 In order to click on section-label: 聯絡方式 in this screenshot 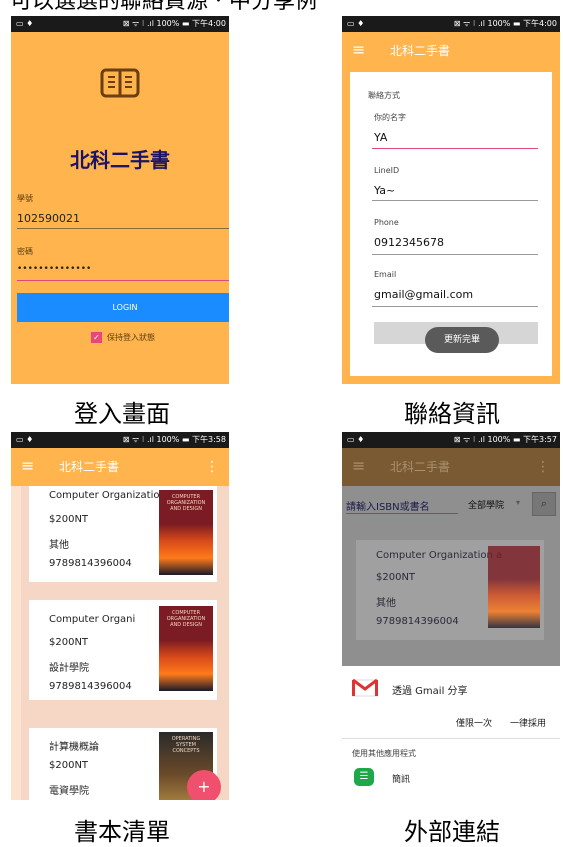, I will do `click(384, 95)`.